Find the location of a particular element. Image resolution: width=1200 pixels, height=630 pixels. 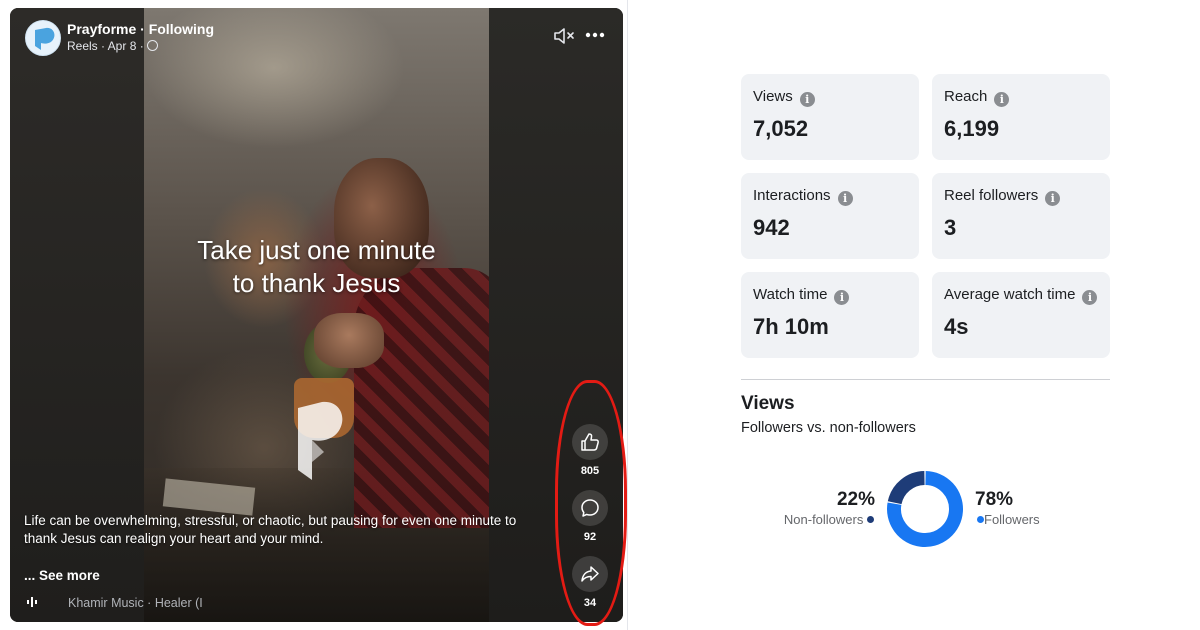

audio-wave-icon is located at coordinates (32, 602).